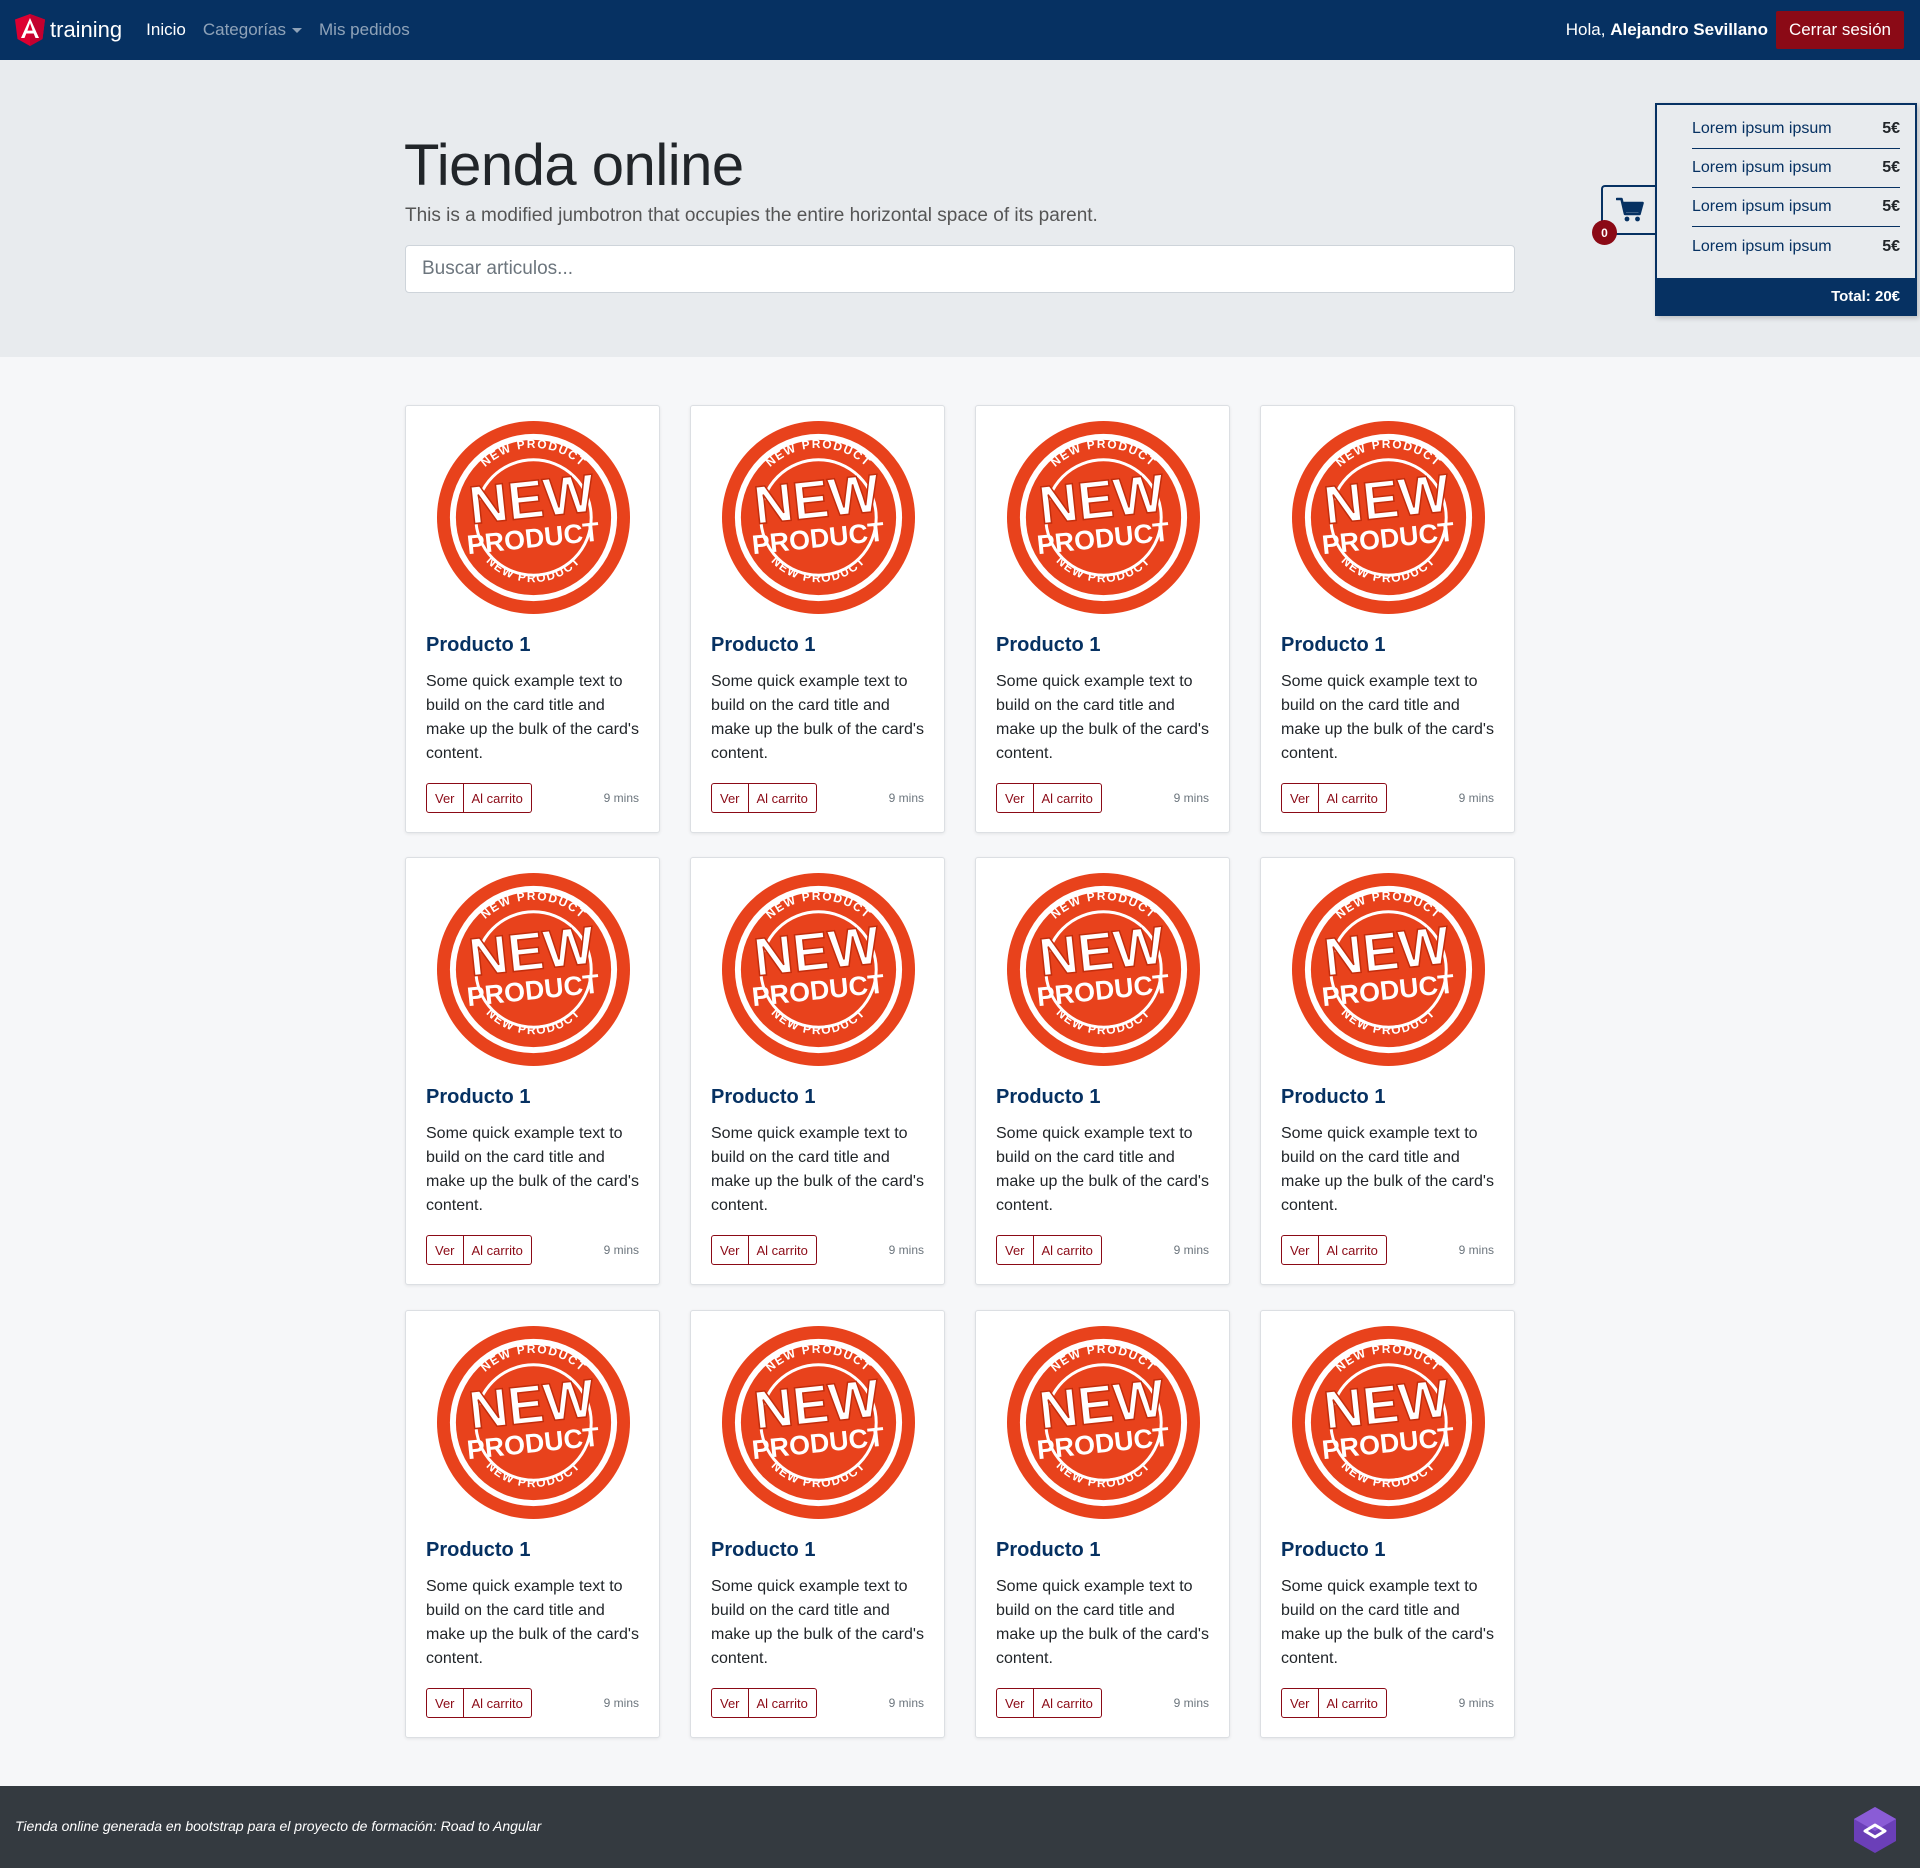 The image size is (1920, 1868). Describe the element at coordinates (960, 269) in the screenshot. I see `search-input` at that location.